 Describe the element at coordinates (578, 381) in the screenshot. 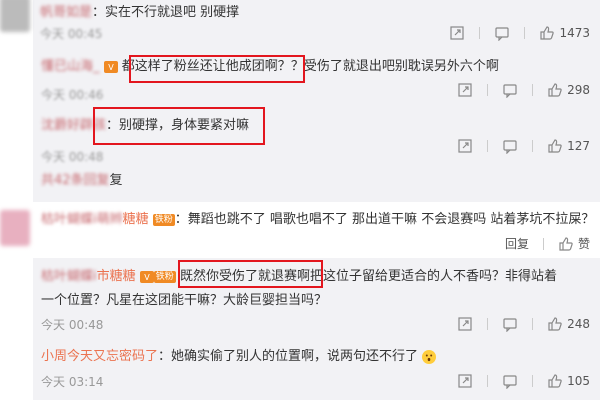

I see `comment-6-like-count: 105` at that location.